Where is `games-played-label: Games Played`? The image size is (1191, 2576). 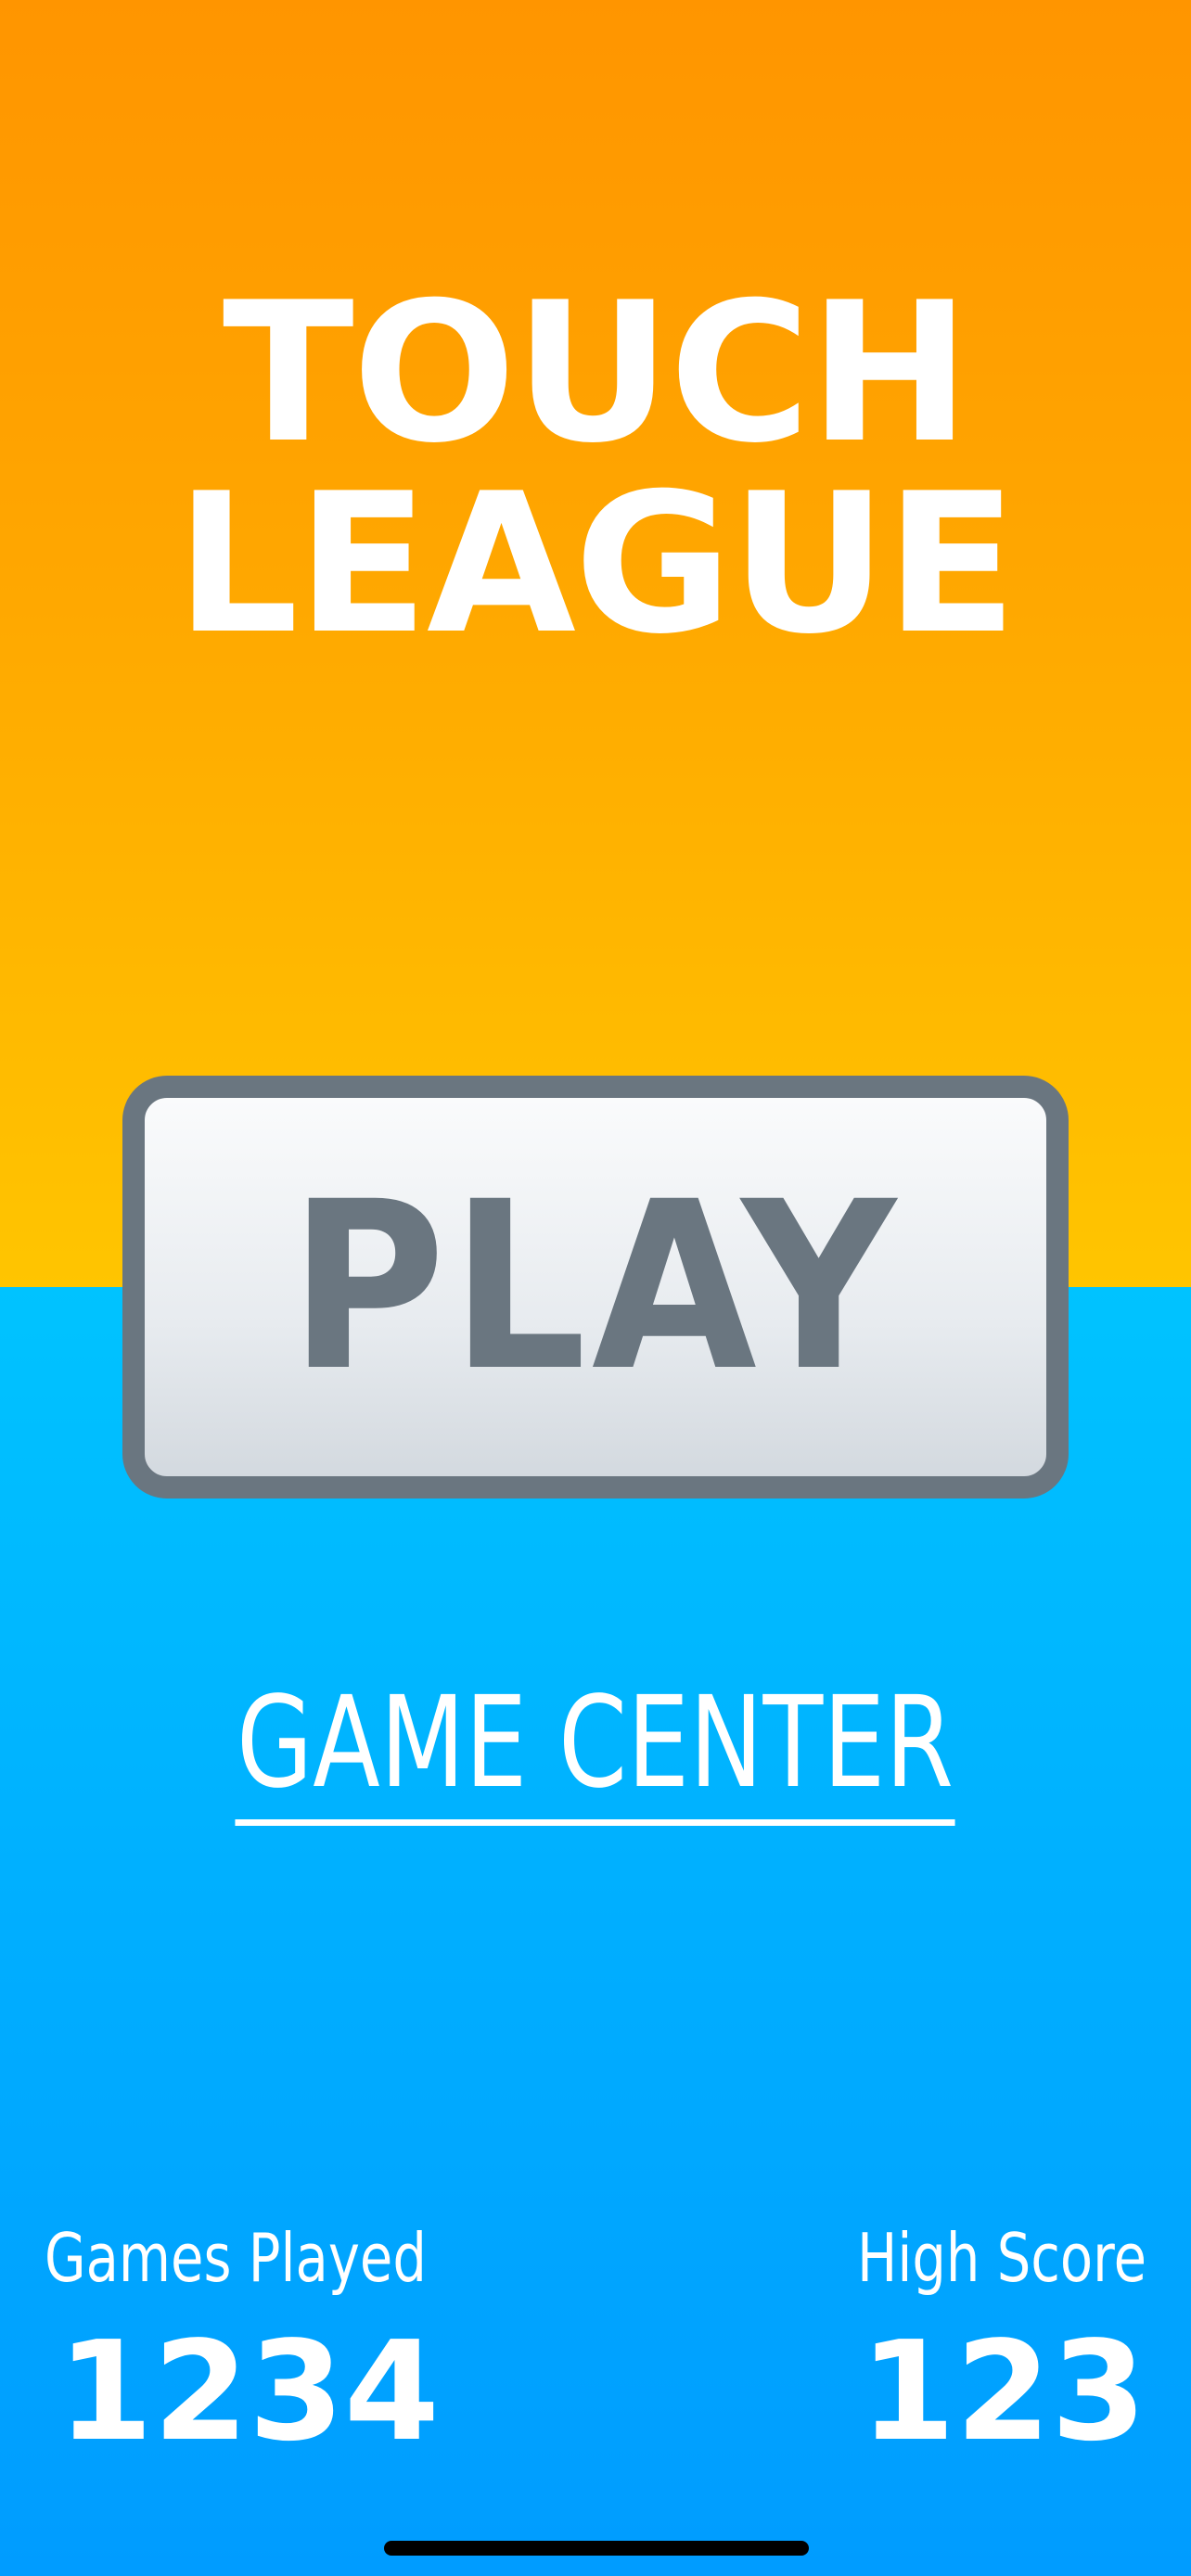 games-played-label: Games Played is located at coordinates (236, 2258).